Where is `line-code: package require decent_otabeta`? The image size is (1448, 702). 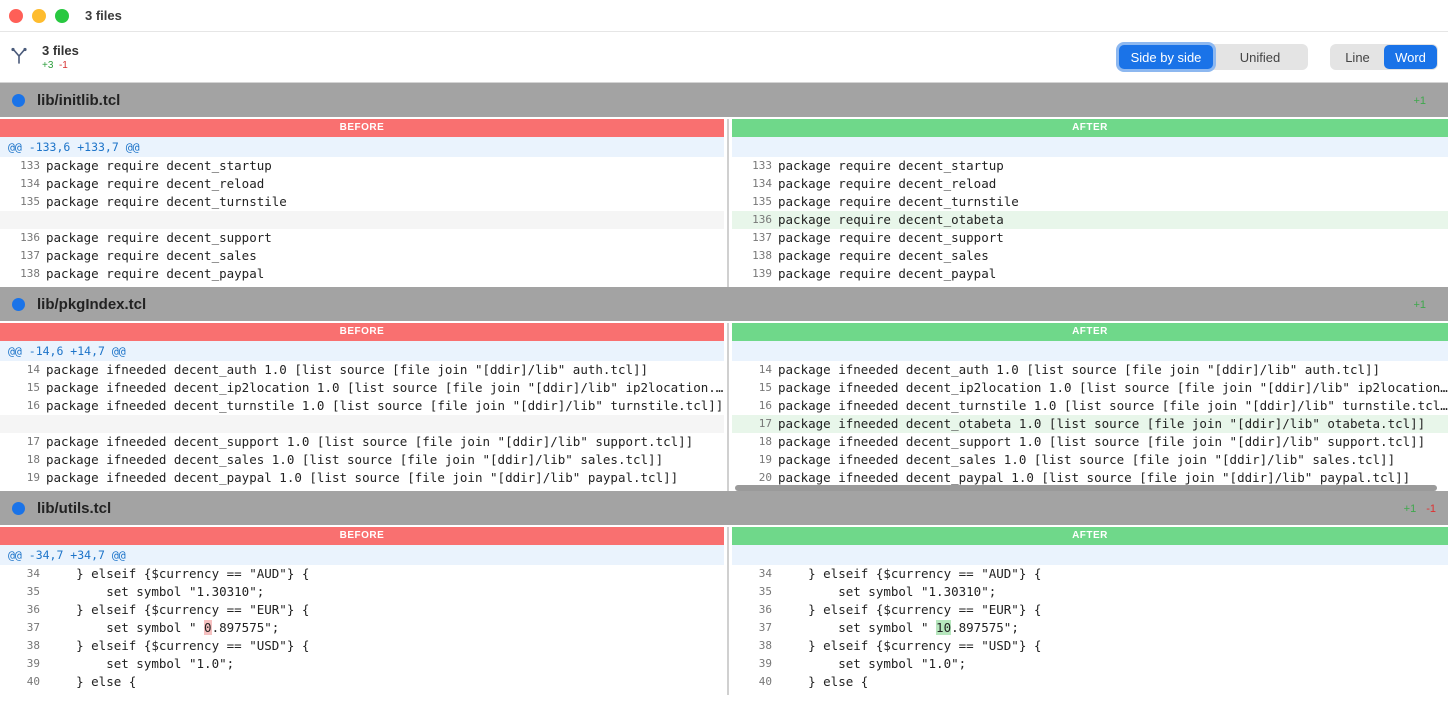
line-code: package require decent_otabeta is located at coordinates (891, 219).